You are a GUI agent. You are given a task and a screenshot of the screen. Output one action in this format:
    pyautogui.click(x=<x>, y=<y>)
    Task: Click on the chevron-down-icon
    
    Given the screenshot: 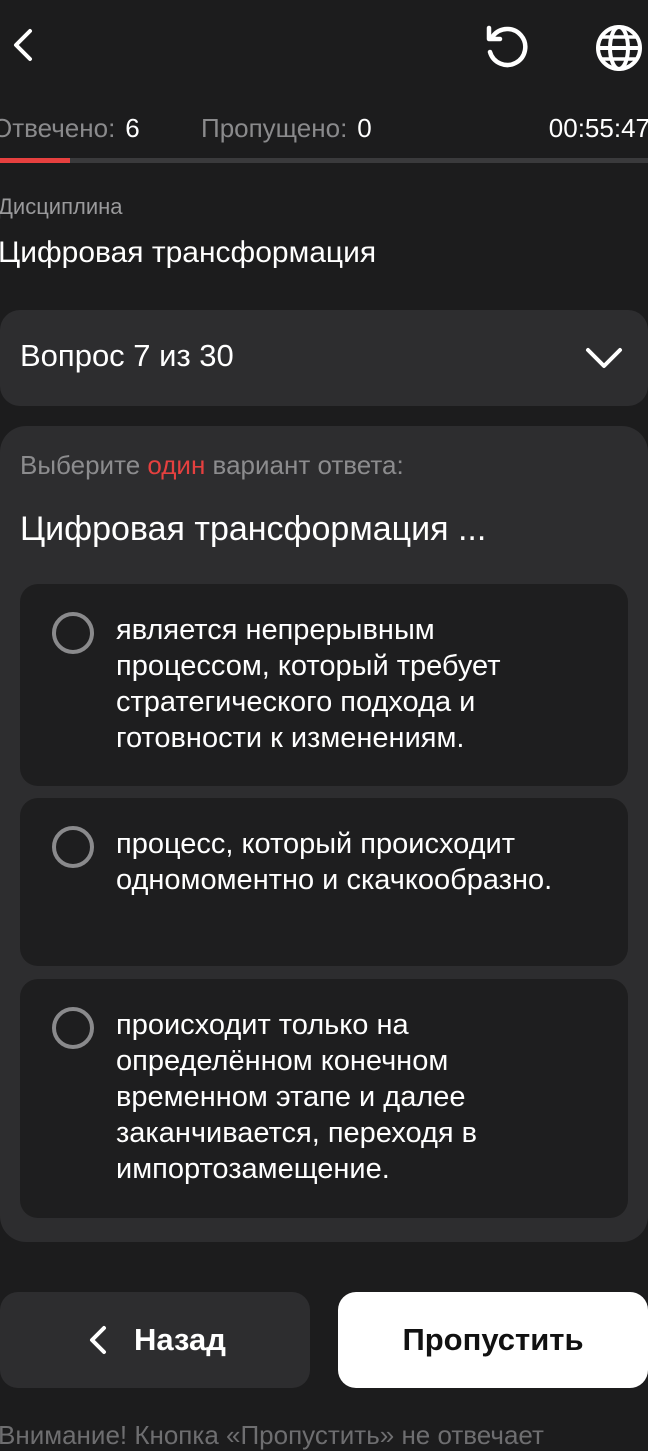 What is the action you would take?
    pyautogui.click(x=604, y=358)
    